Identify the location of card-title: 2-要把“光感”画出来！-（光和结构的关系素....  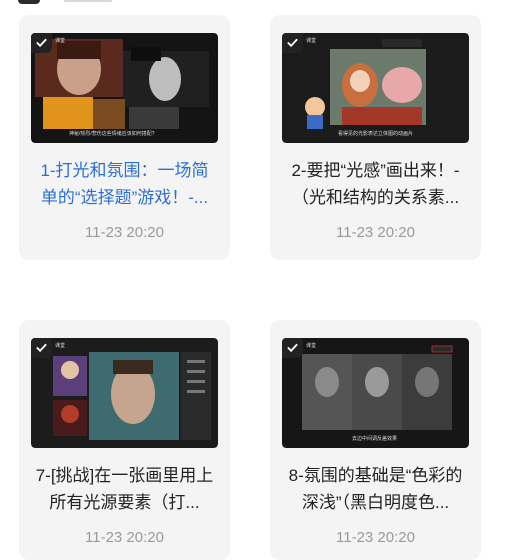
(375, 184).